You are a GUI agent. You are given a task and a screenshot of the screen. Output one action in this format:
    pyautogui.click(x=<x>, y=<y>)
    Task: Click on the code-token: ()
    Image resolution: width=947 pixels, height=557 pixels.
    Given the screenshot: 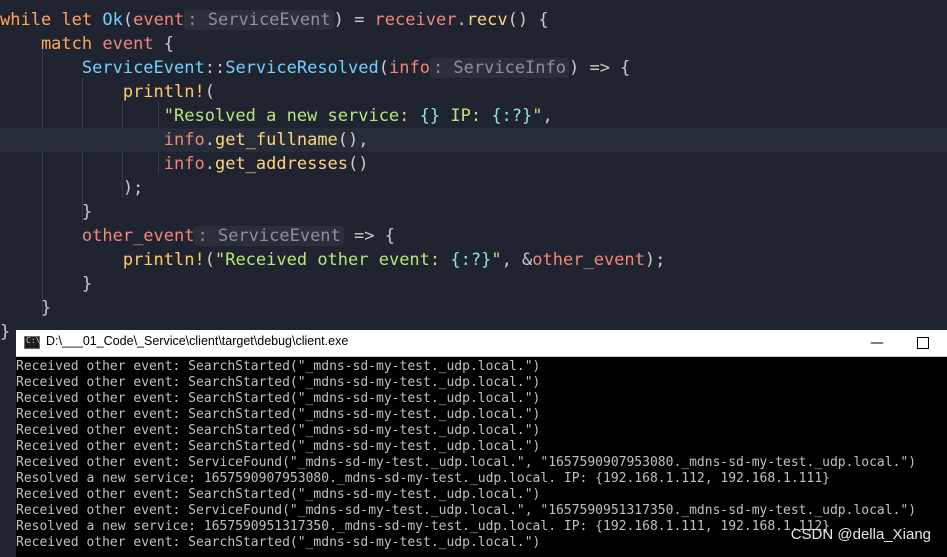 What is the action you would take?
    pyautogui.click(x=358, y=164)
    